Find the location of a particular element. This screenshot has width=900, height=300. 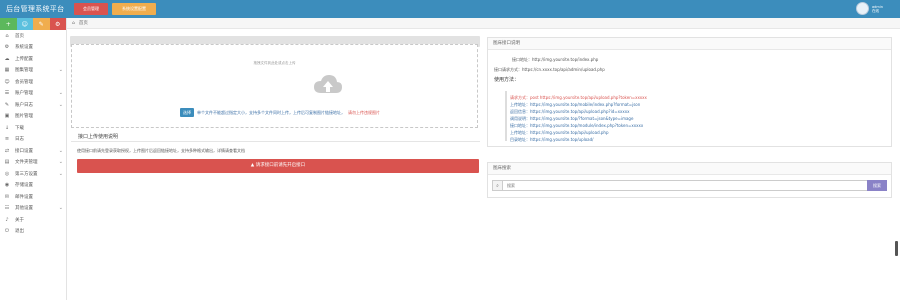

sidebar-item: ◉ 存储设置 is located at coordinates (33, 186).